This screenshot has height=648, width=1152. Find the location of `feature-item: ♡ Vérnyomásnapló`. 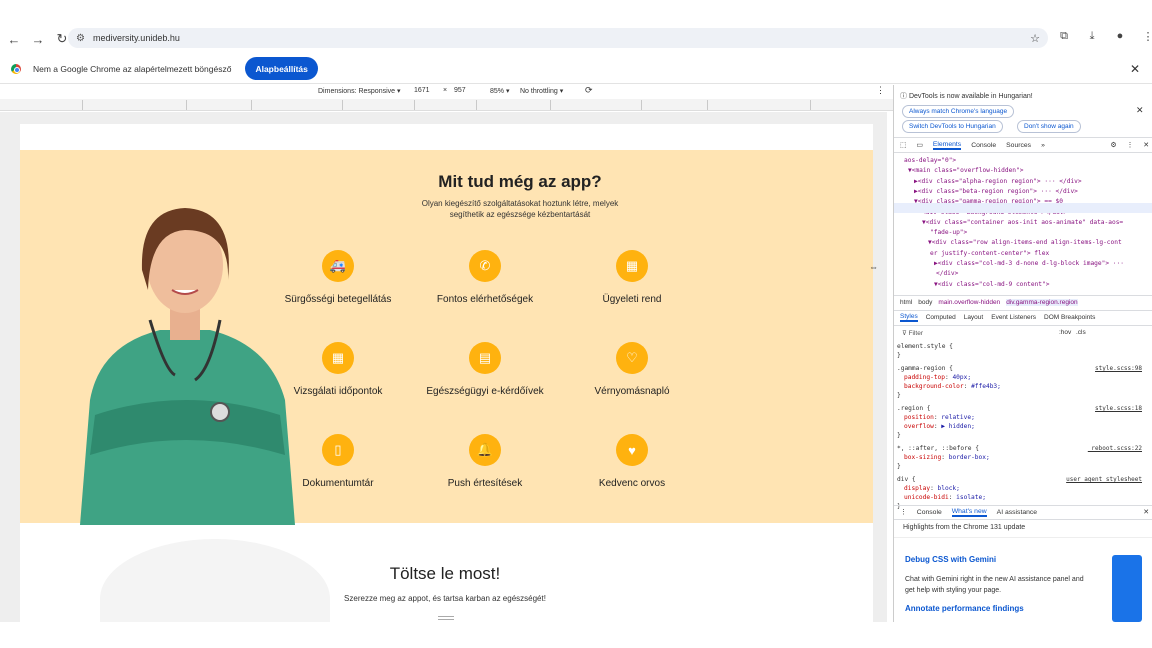

feature-item: ♡ Vérnyomásnapló is located at coordinates (632, 369).